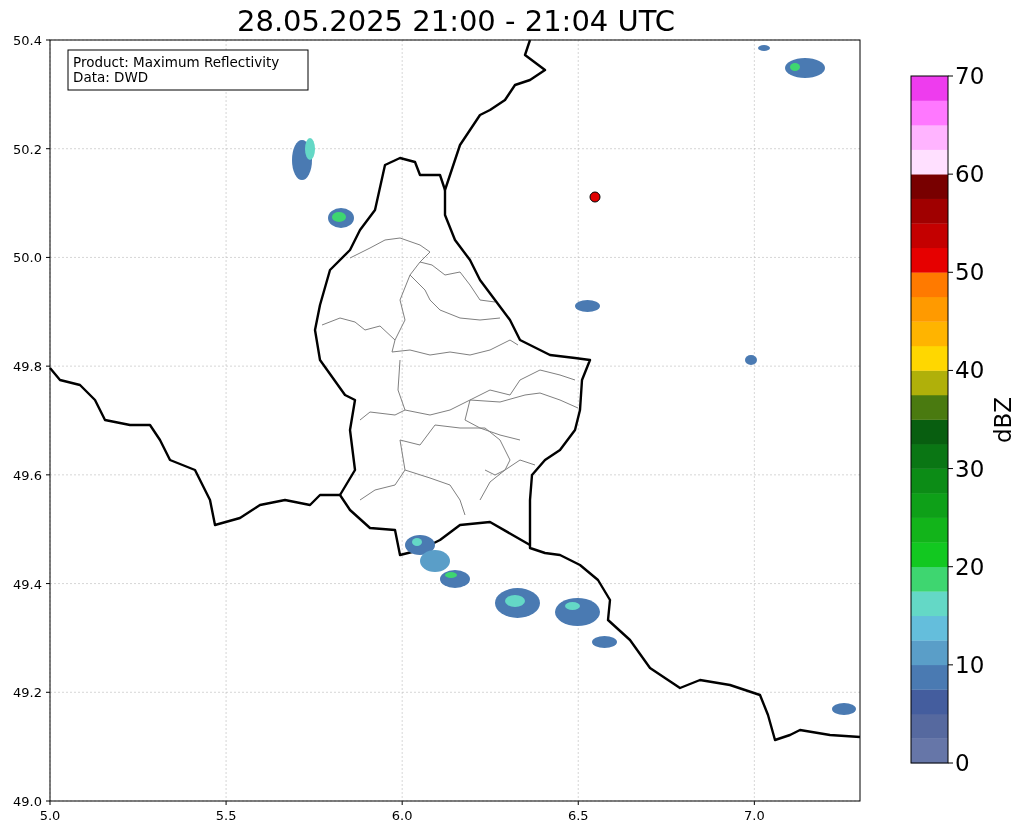  What do you see at coordinates (970, 76) in the screenshot?
I see `colorbar-tick-label: 70` at bounding box center [970, 76].